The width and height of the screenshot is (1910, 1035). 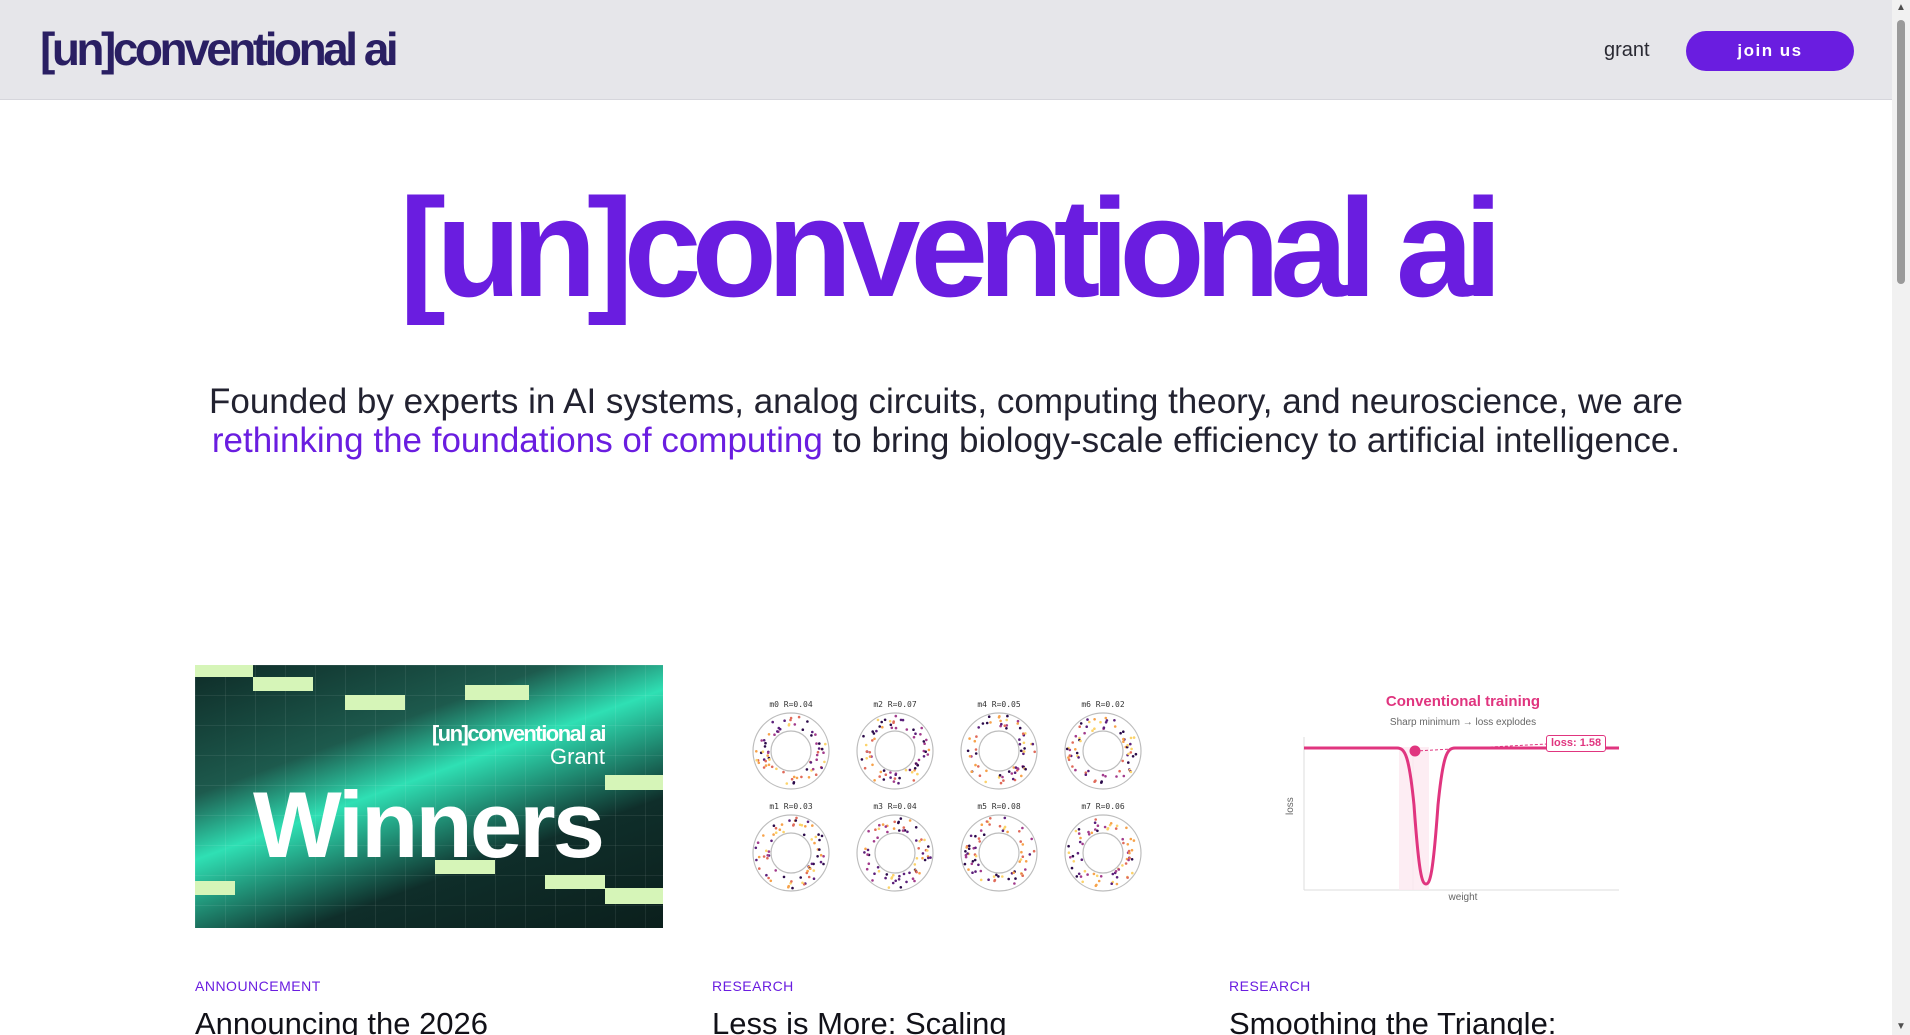 I want to click on scroll-thumb, so click(x=1901, y=152).